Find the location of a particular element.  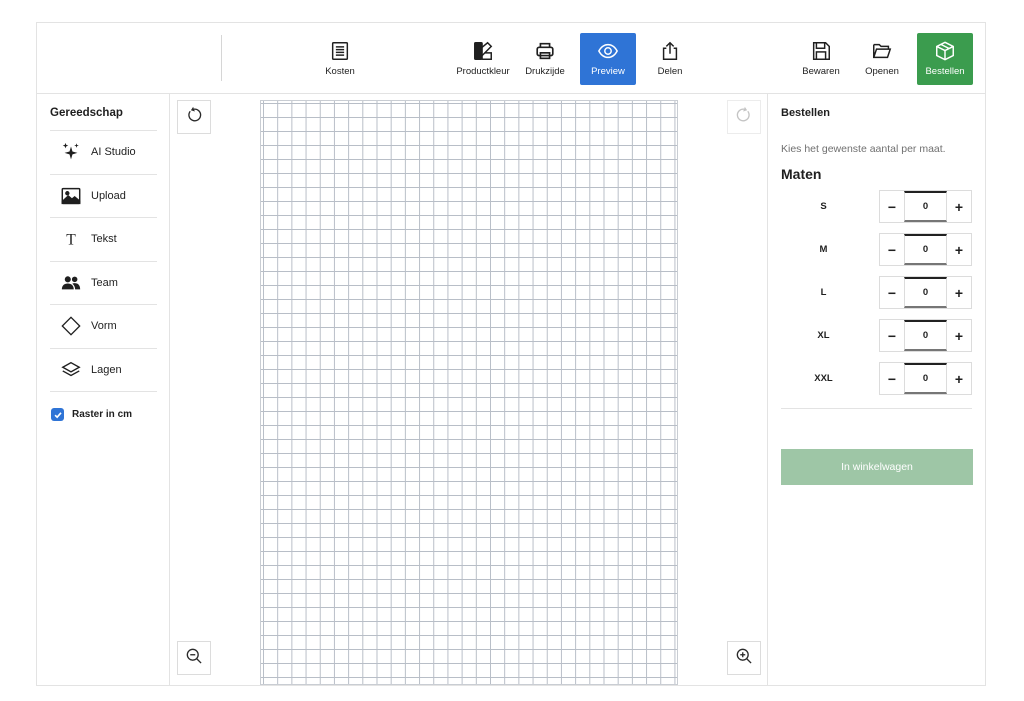

sizes-heading: Maten is located at coordinates (801, 174).